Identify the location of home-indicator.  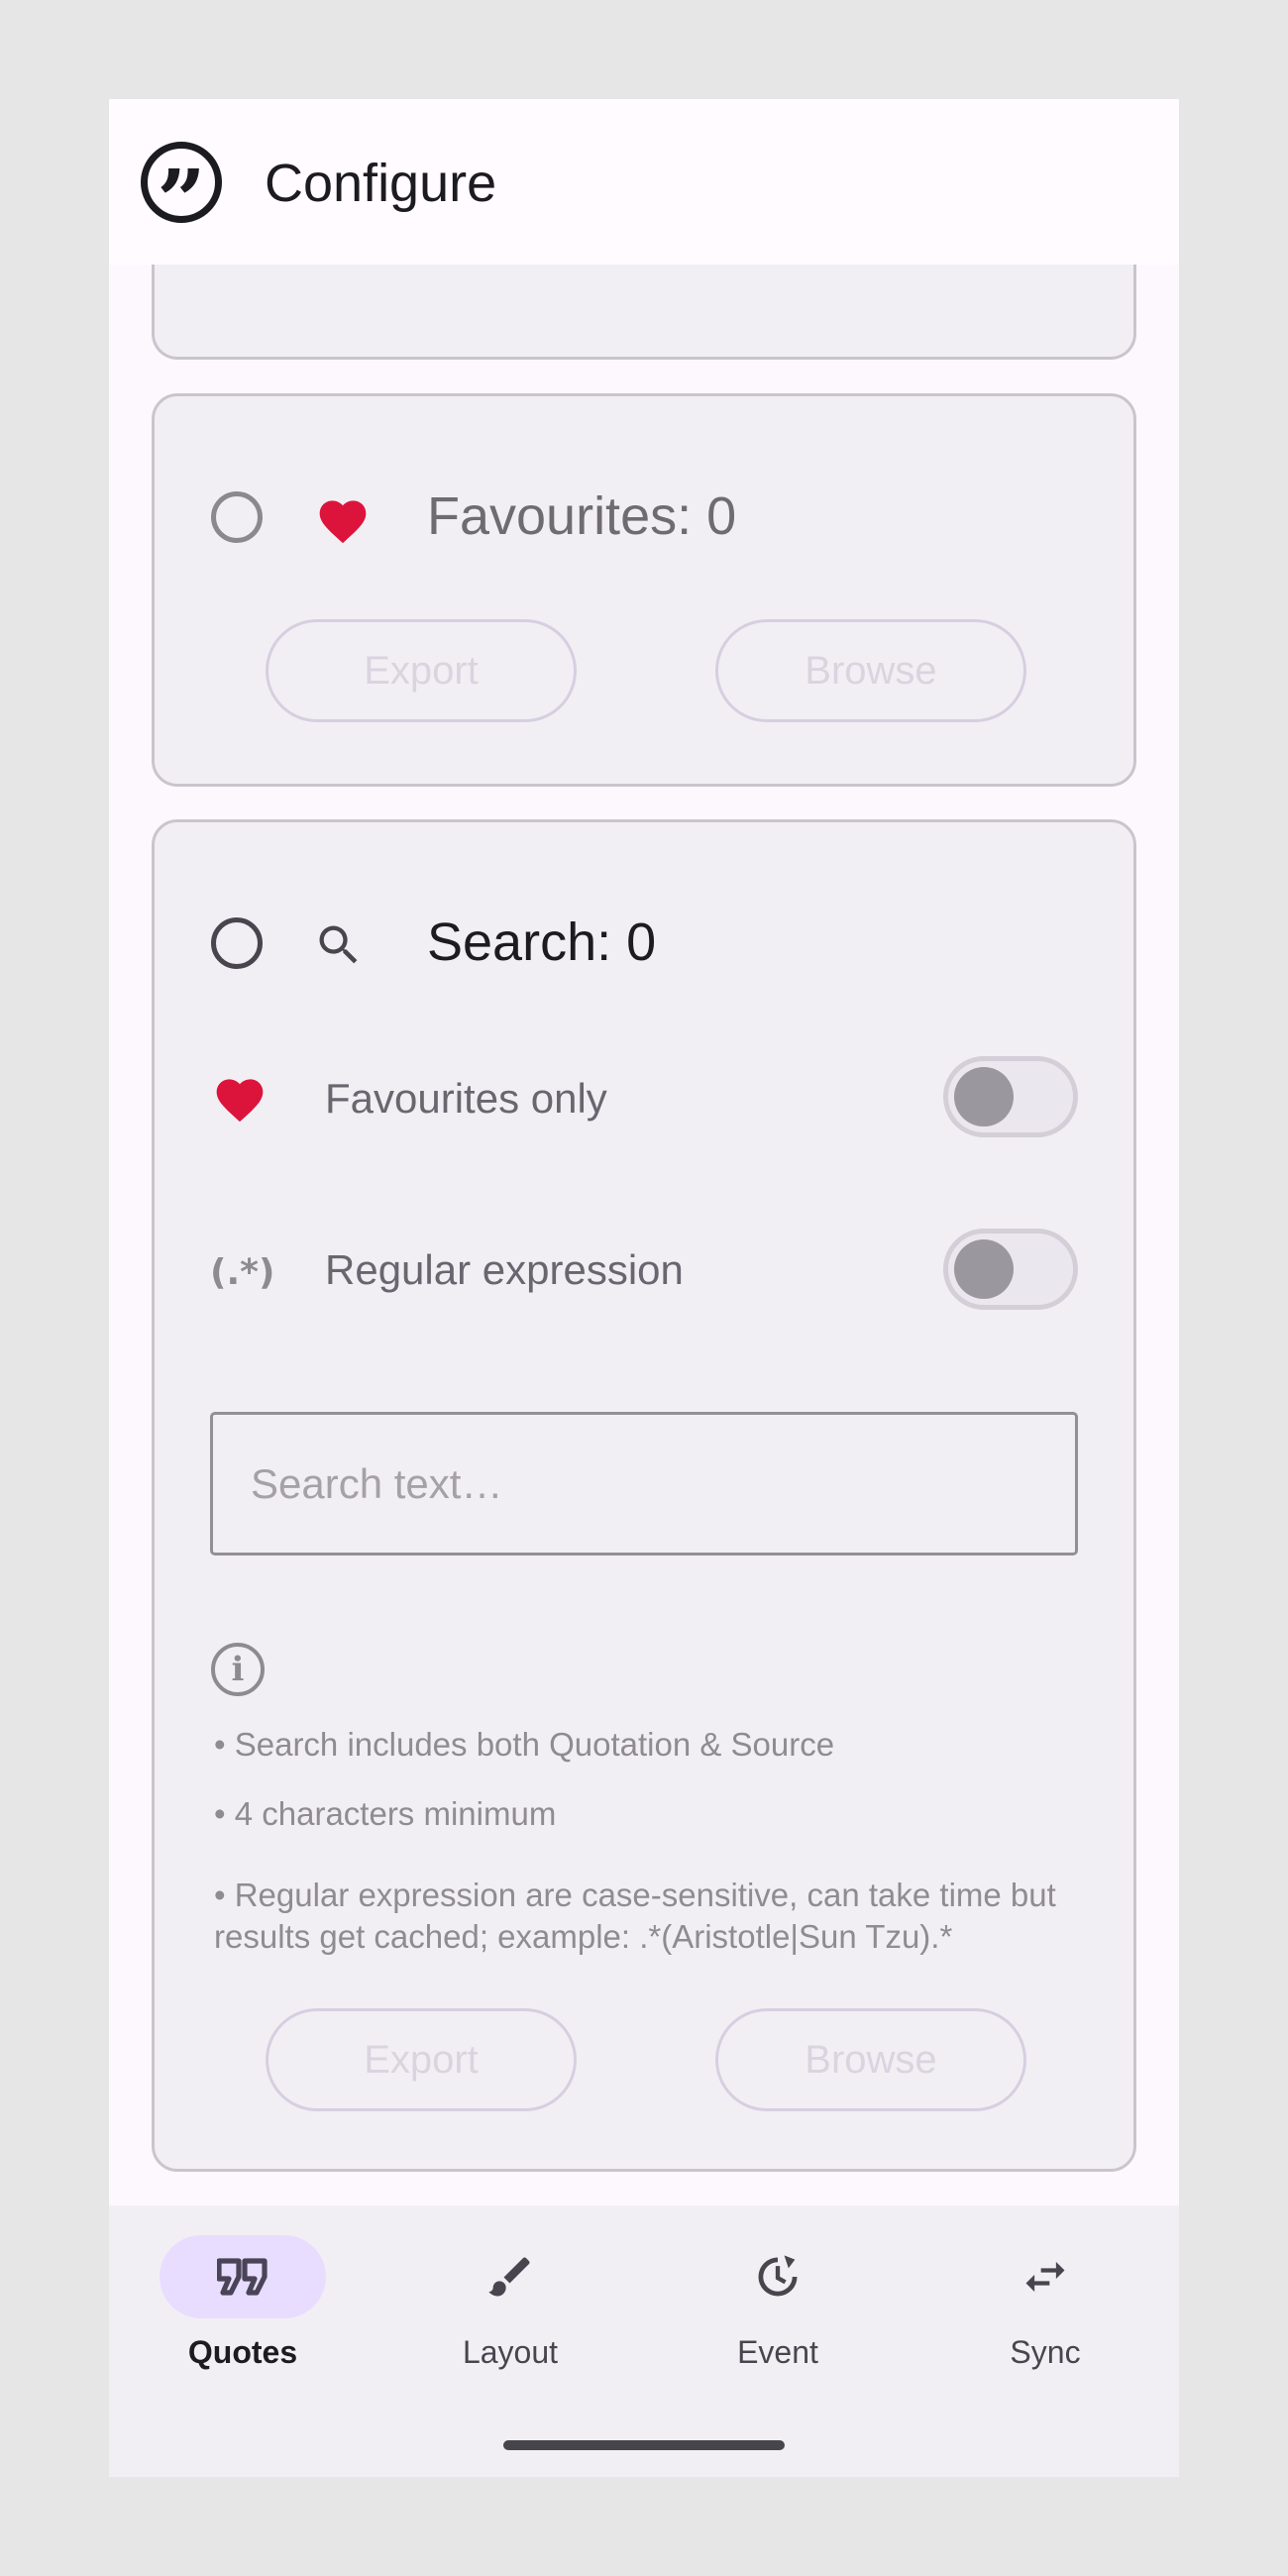
(644, 2445).